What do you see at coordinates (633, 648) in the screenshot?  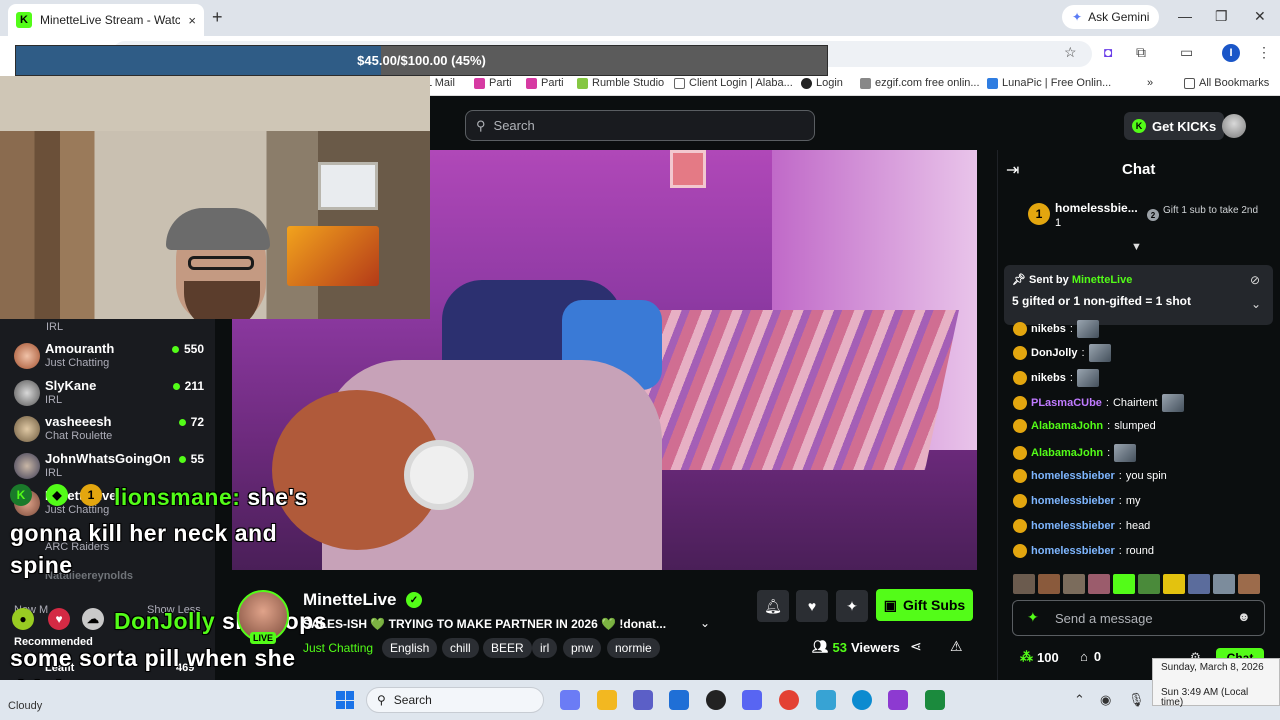 I see `tag-normie: normie` at bounding box center [633, 648].